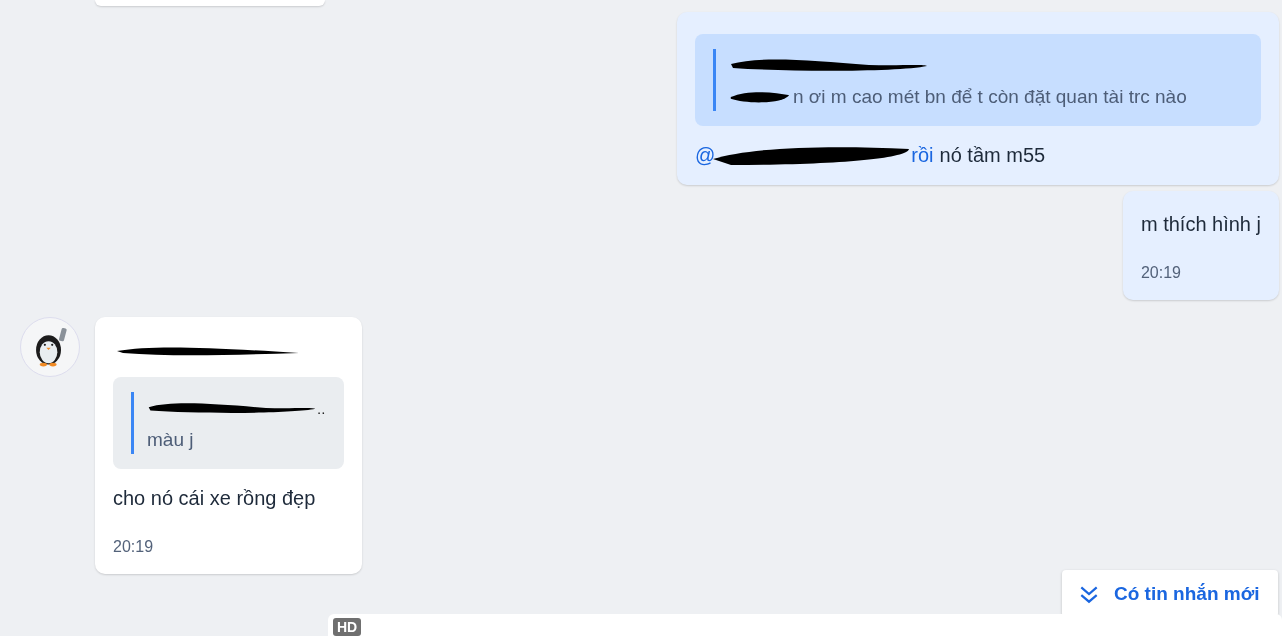 This screenshot has width=1282, height=636. I want to click on quoted-message: .. màu j, so click(228, 423).